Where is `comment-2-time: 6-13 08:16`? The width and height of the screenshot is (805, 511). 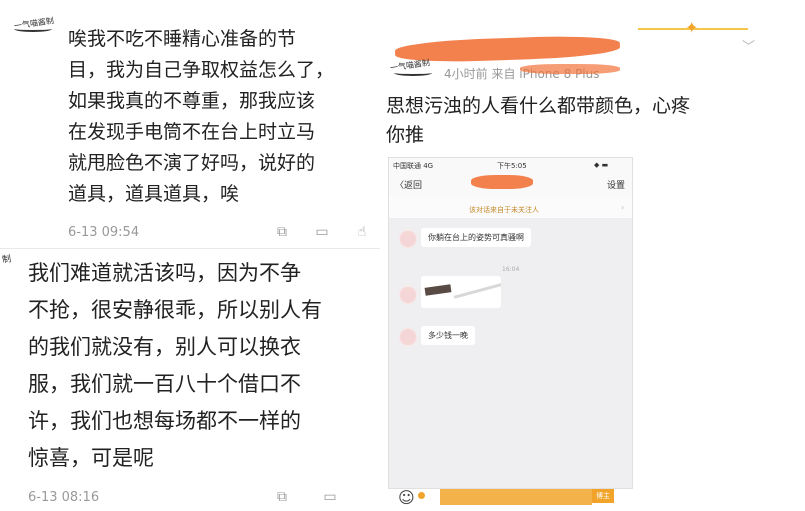
comment-2-time: 6-13 08:16 is located at coordinates (64, 497).